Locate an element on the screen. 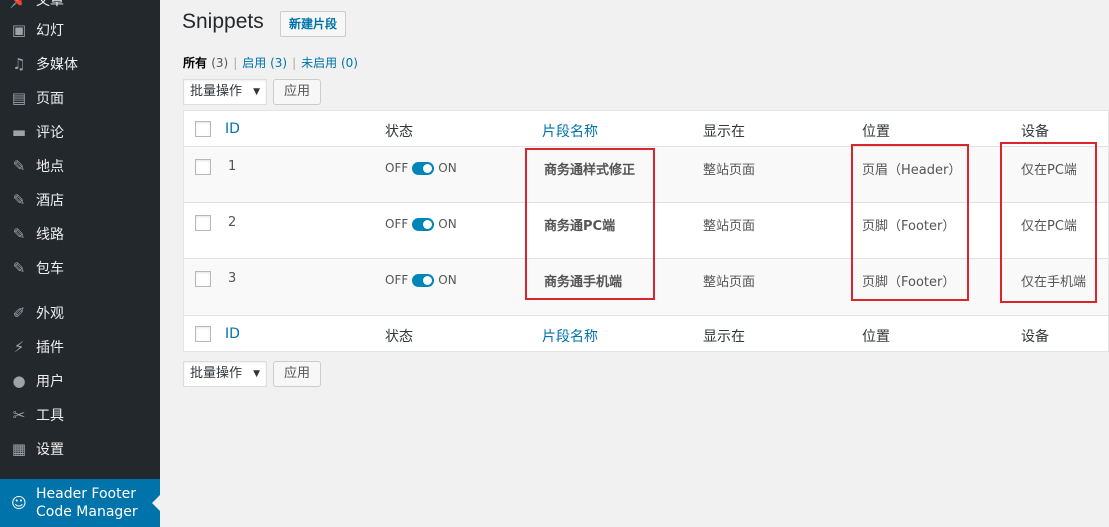 Image resolution: width=1109 pixels, height=527 pixels. page-title: Snippets is located at coordinates (223, 21).